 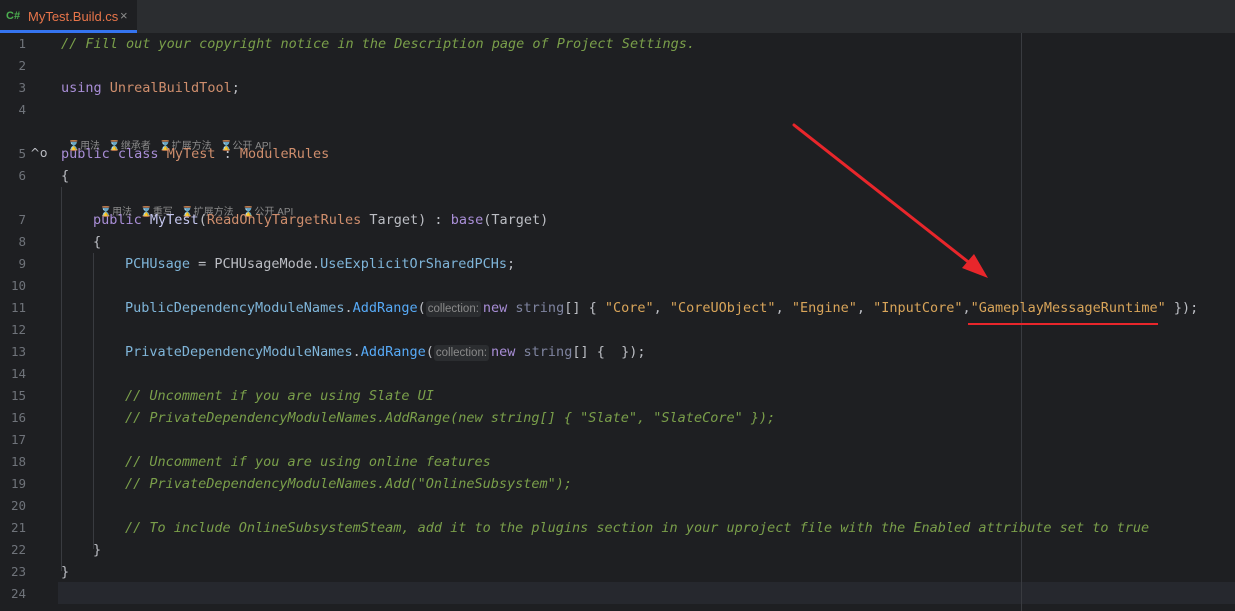 I want to click on line-number: 3, so click(x=22, y=87).